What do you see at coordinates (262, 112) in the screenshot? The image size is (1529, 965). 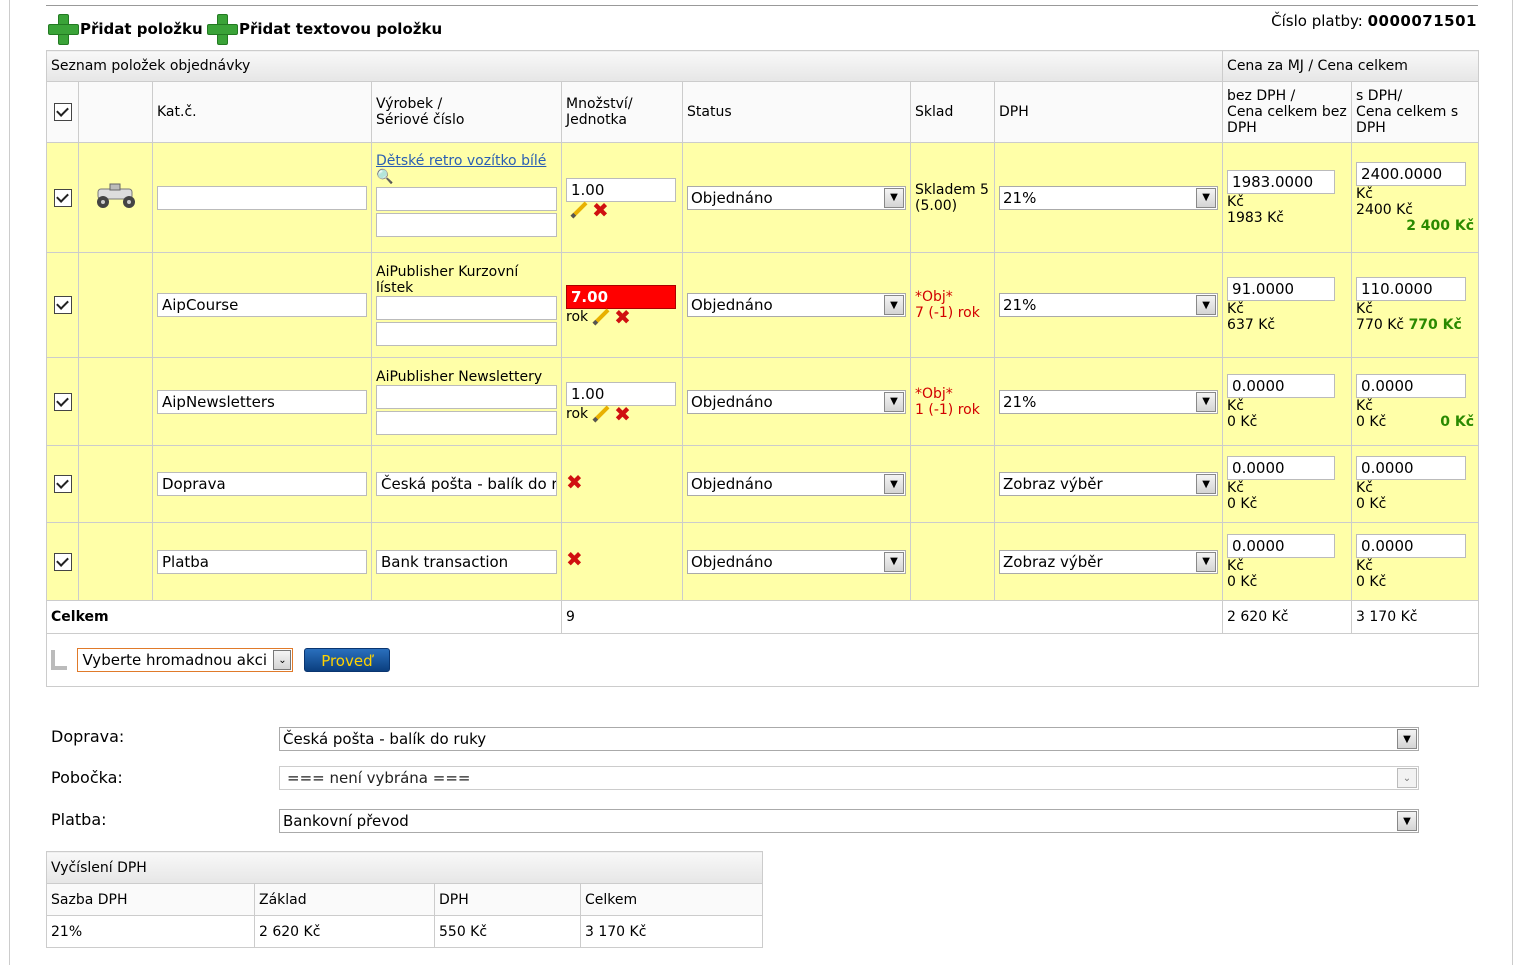 I see `header-catno: Kat.č.` at bounding box center [262, 112].